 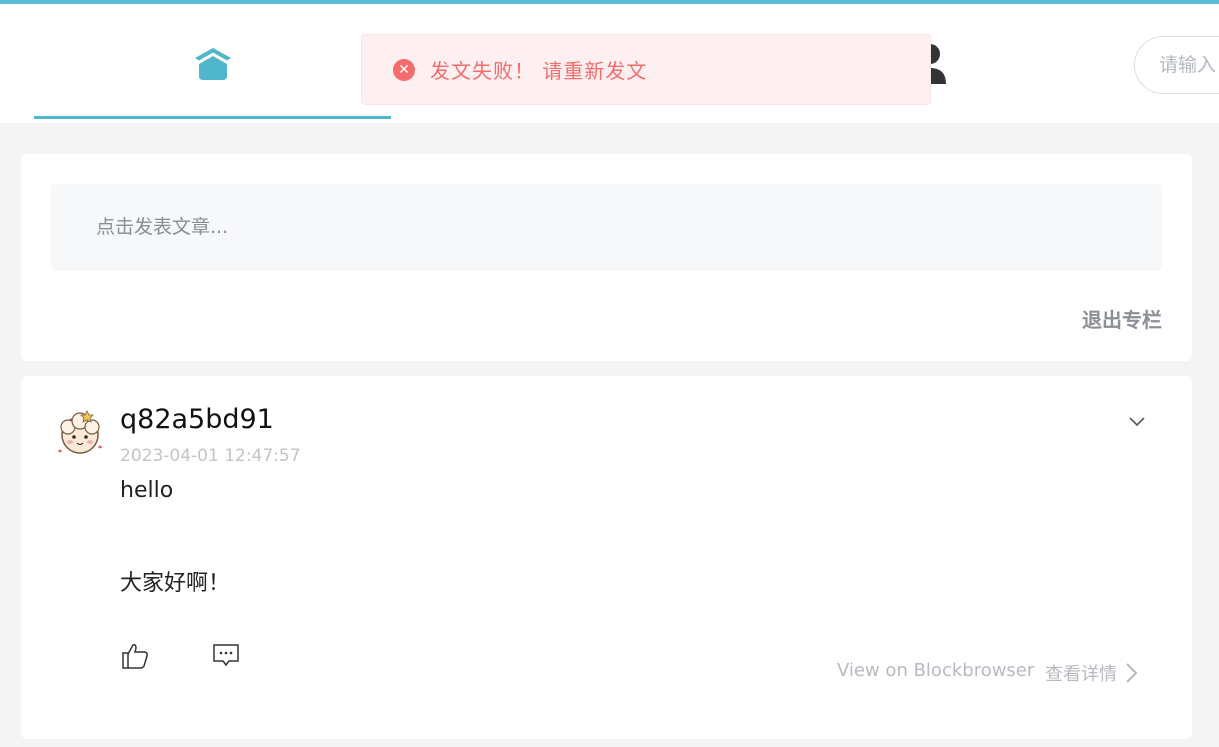 I want to click on home-icon, so click(x=212, y=63).